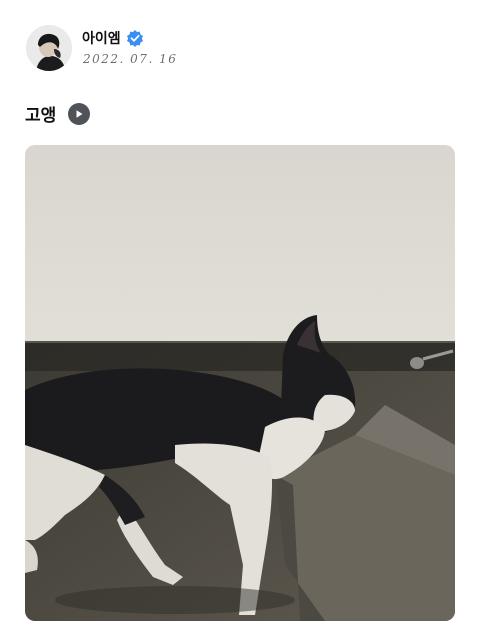 The height and width of the screenshot is (644, 480). Describe the element at coordinates (130, 59) in the screenshot. I see `post-date: 2022. 07. 16` at that location.